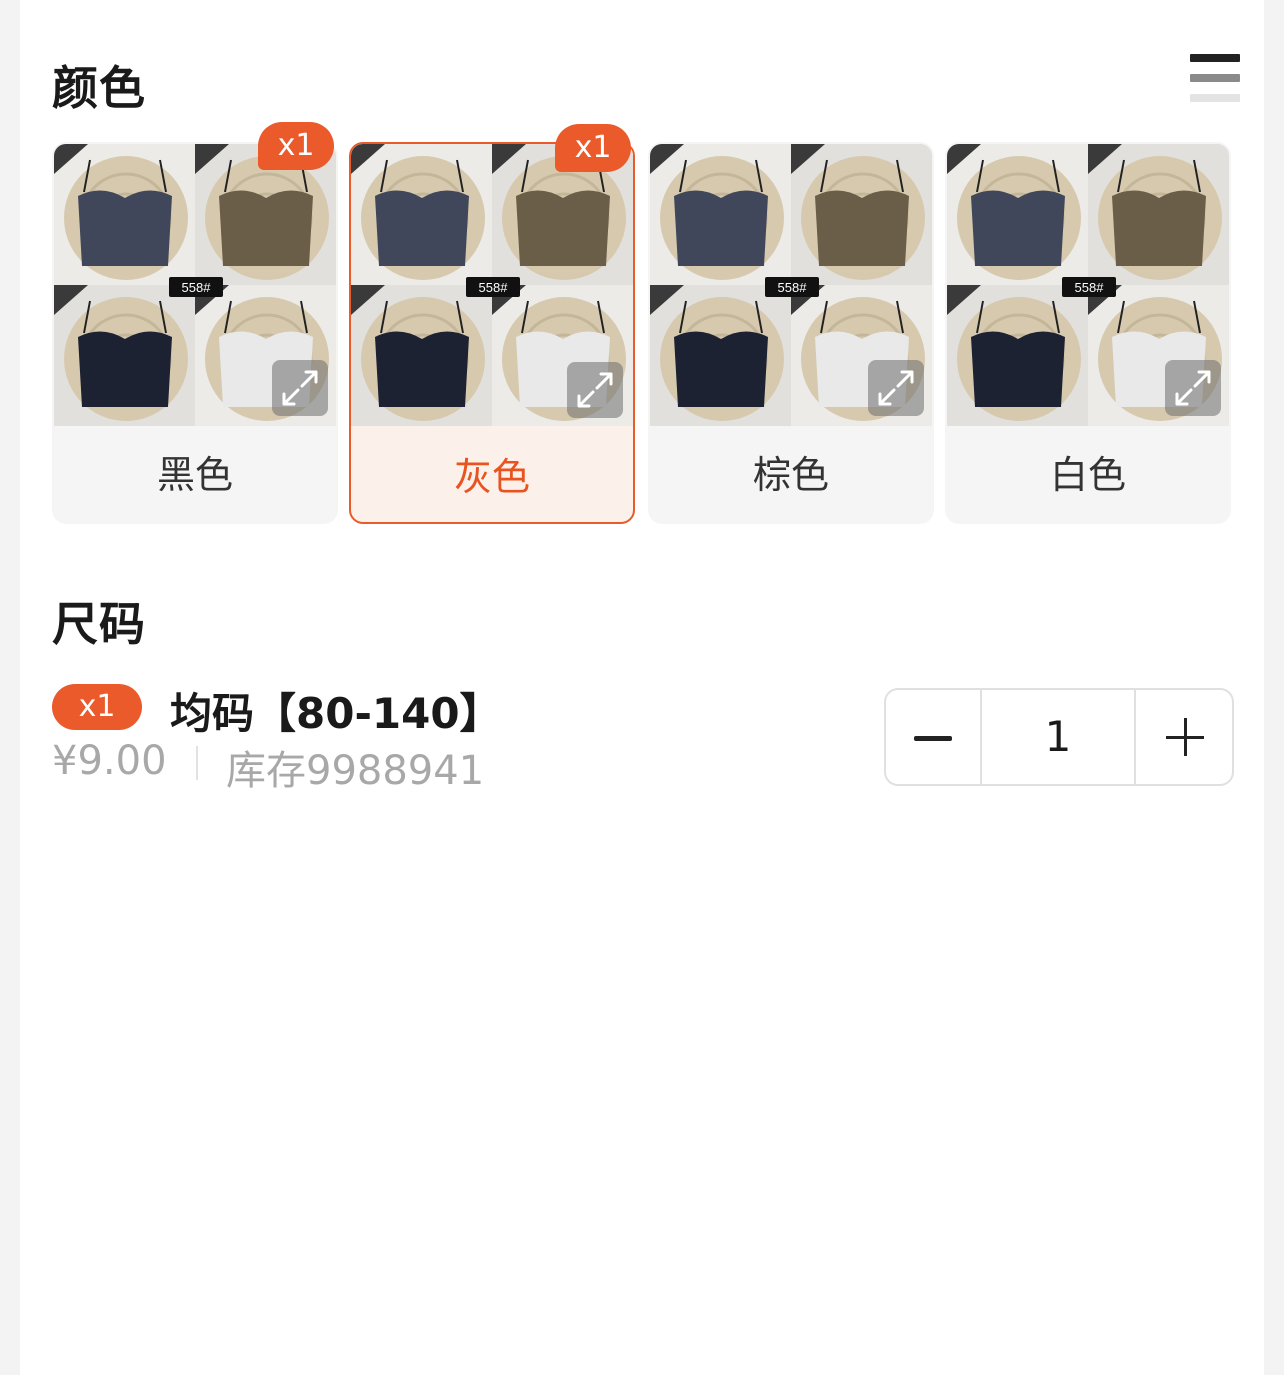 The height and width of the screenshot is (1375, 1284). I want to click on quantity-stepper: 1, so click(1059, 737).